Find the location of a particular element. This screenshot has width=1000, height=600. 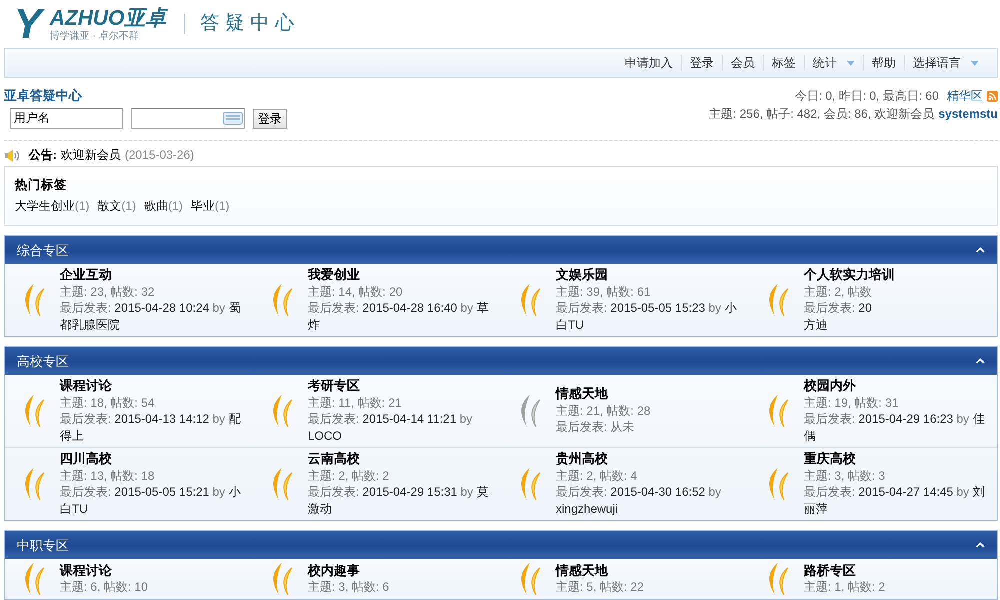

forum-stats: 主题: 3, 帖数: 6 is located at coordinates (349, 587).